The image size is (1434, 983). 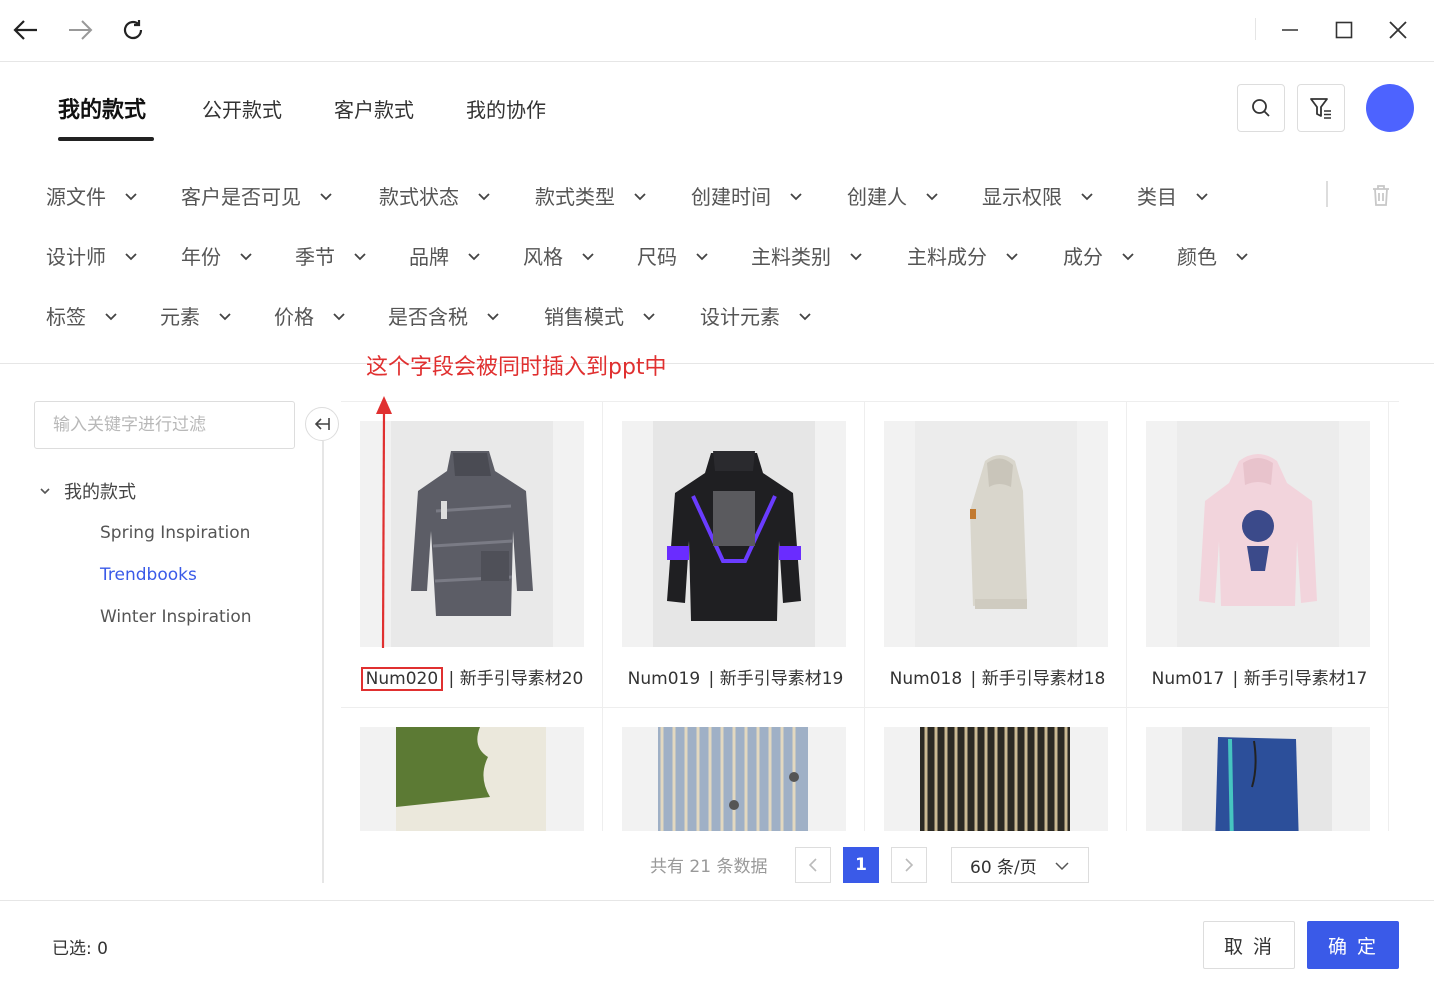 I want to click on page-button-current: 1, so click(x=861, y=865).